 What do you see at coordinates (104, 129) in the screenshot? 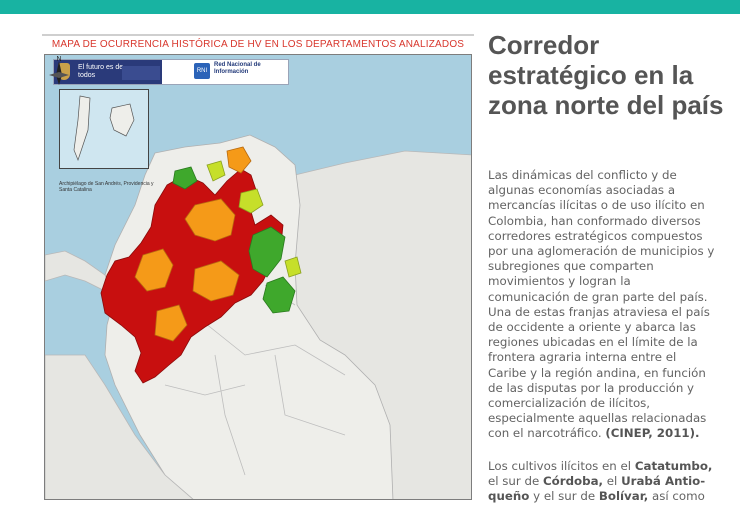
I see `inset-map-san-andres` at bounding box center [104, 129].